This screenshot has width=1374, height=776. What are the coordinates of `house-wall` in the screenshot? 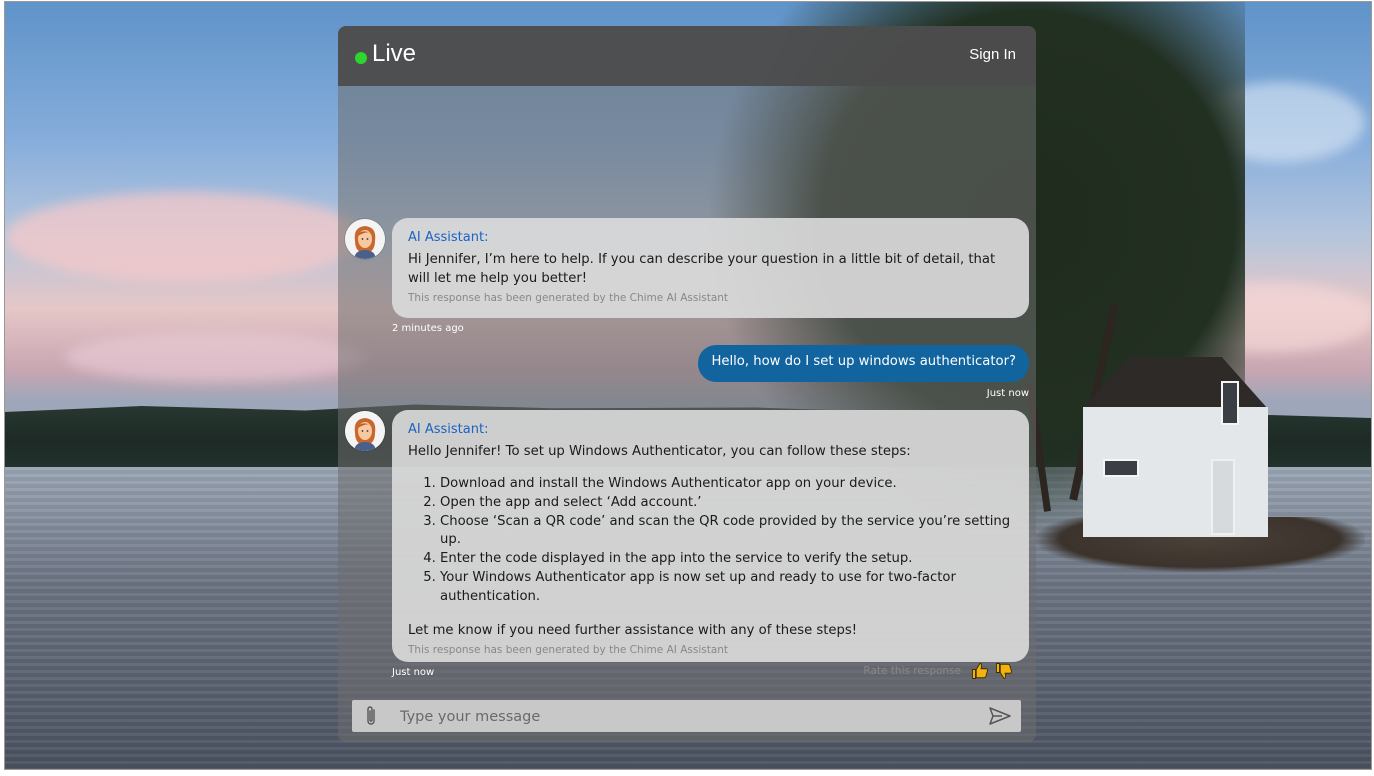 It's located at (1175, 459).